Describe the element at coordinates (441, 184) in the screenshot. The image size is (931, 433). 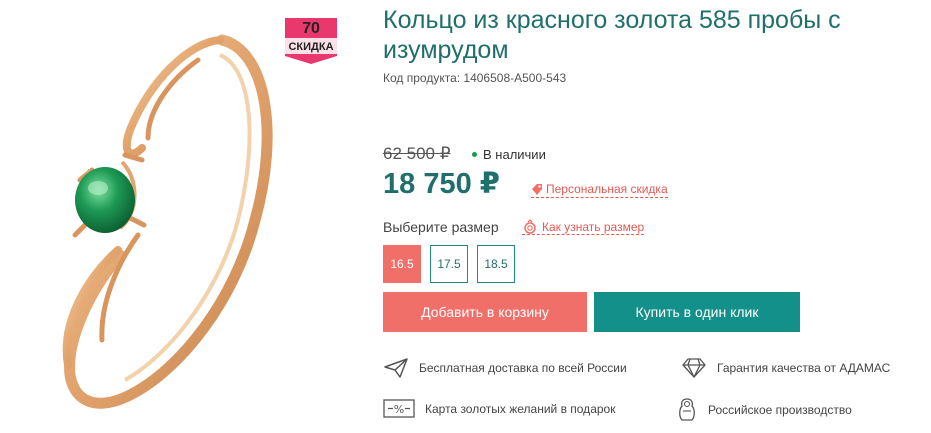
I see `current-price: 18 750 ₽` at that location.